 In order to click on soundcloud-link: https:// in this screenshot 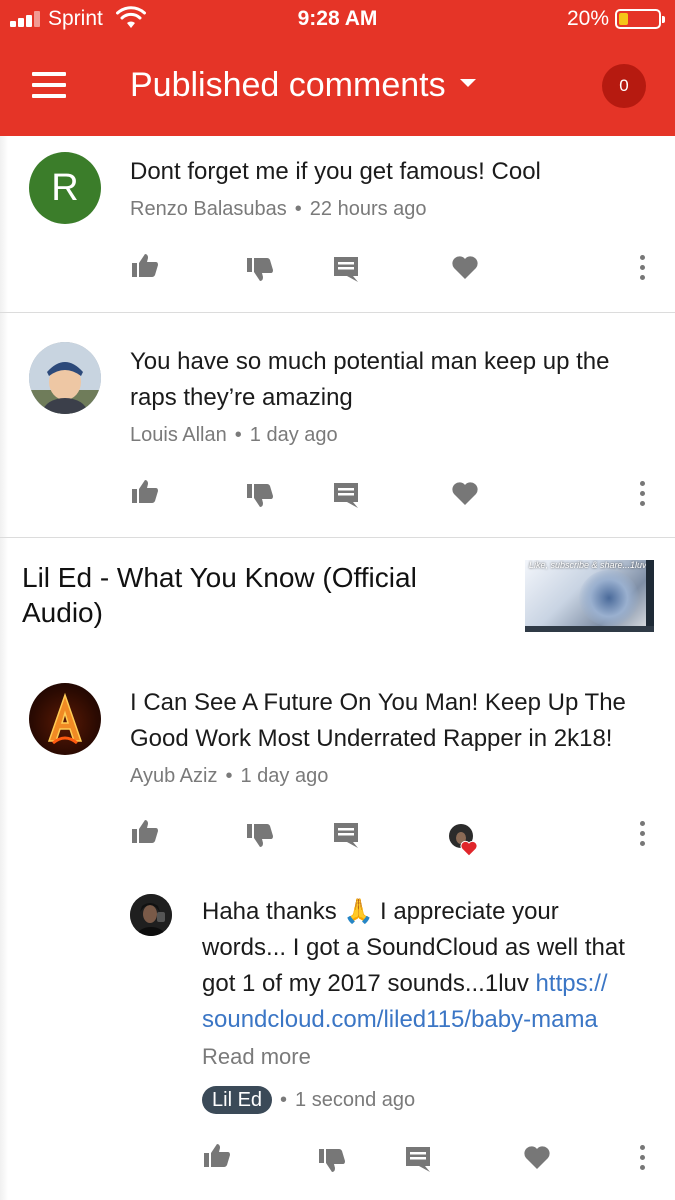, I will do `click(572, 983)`.